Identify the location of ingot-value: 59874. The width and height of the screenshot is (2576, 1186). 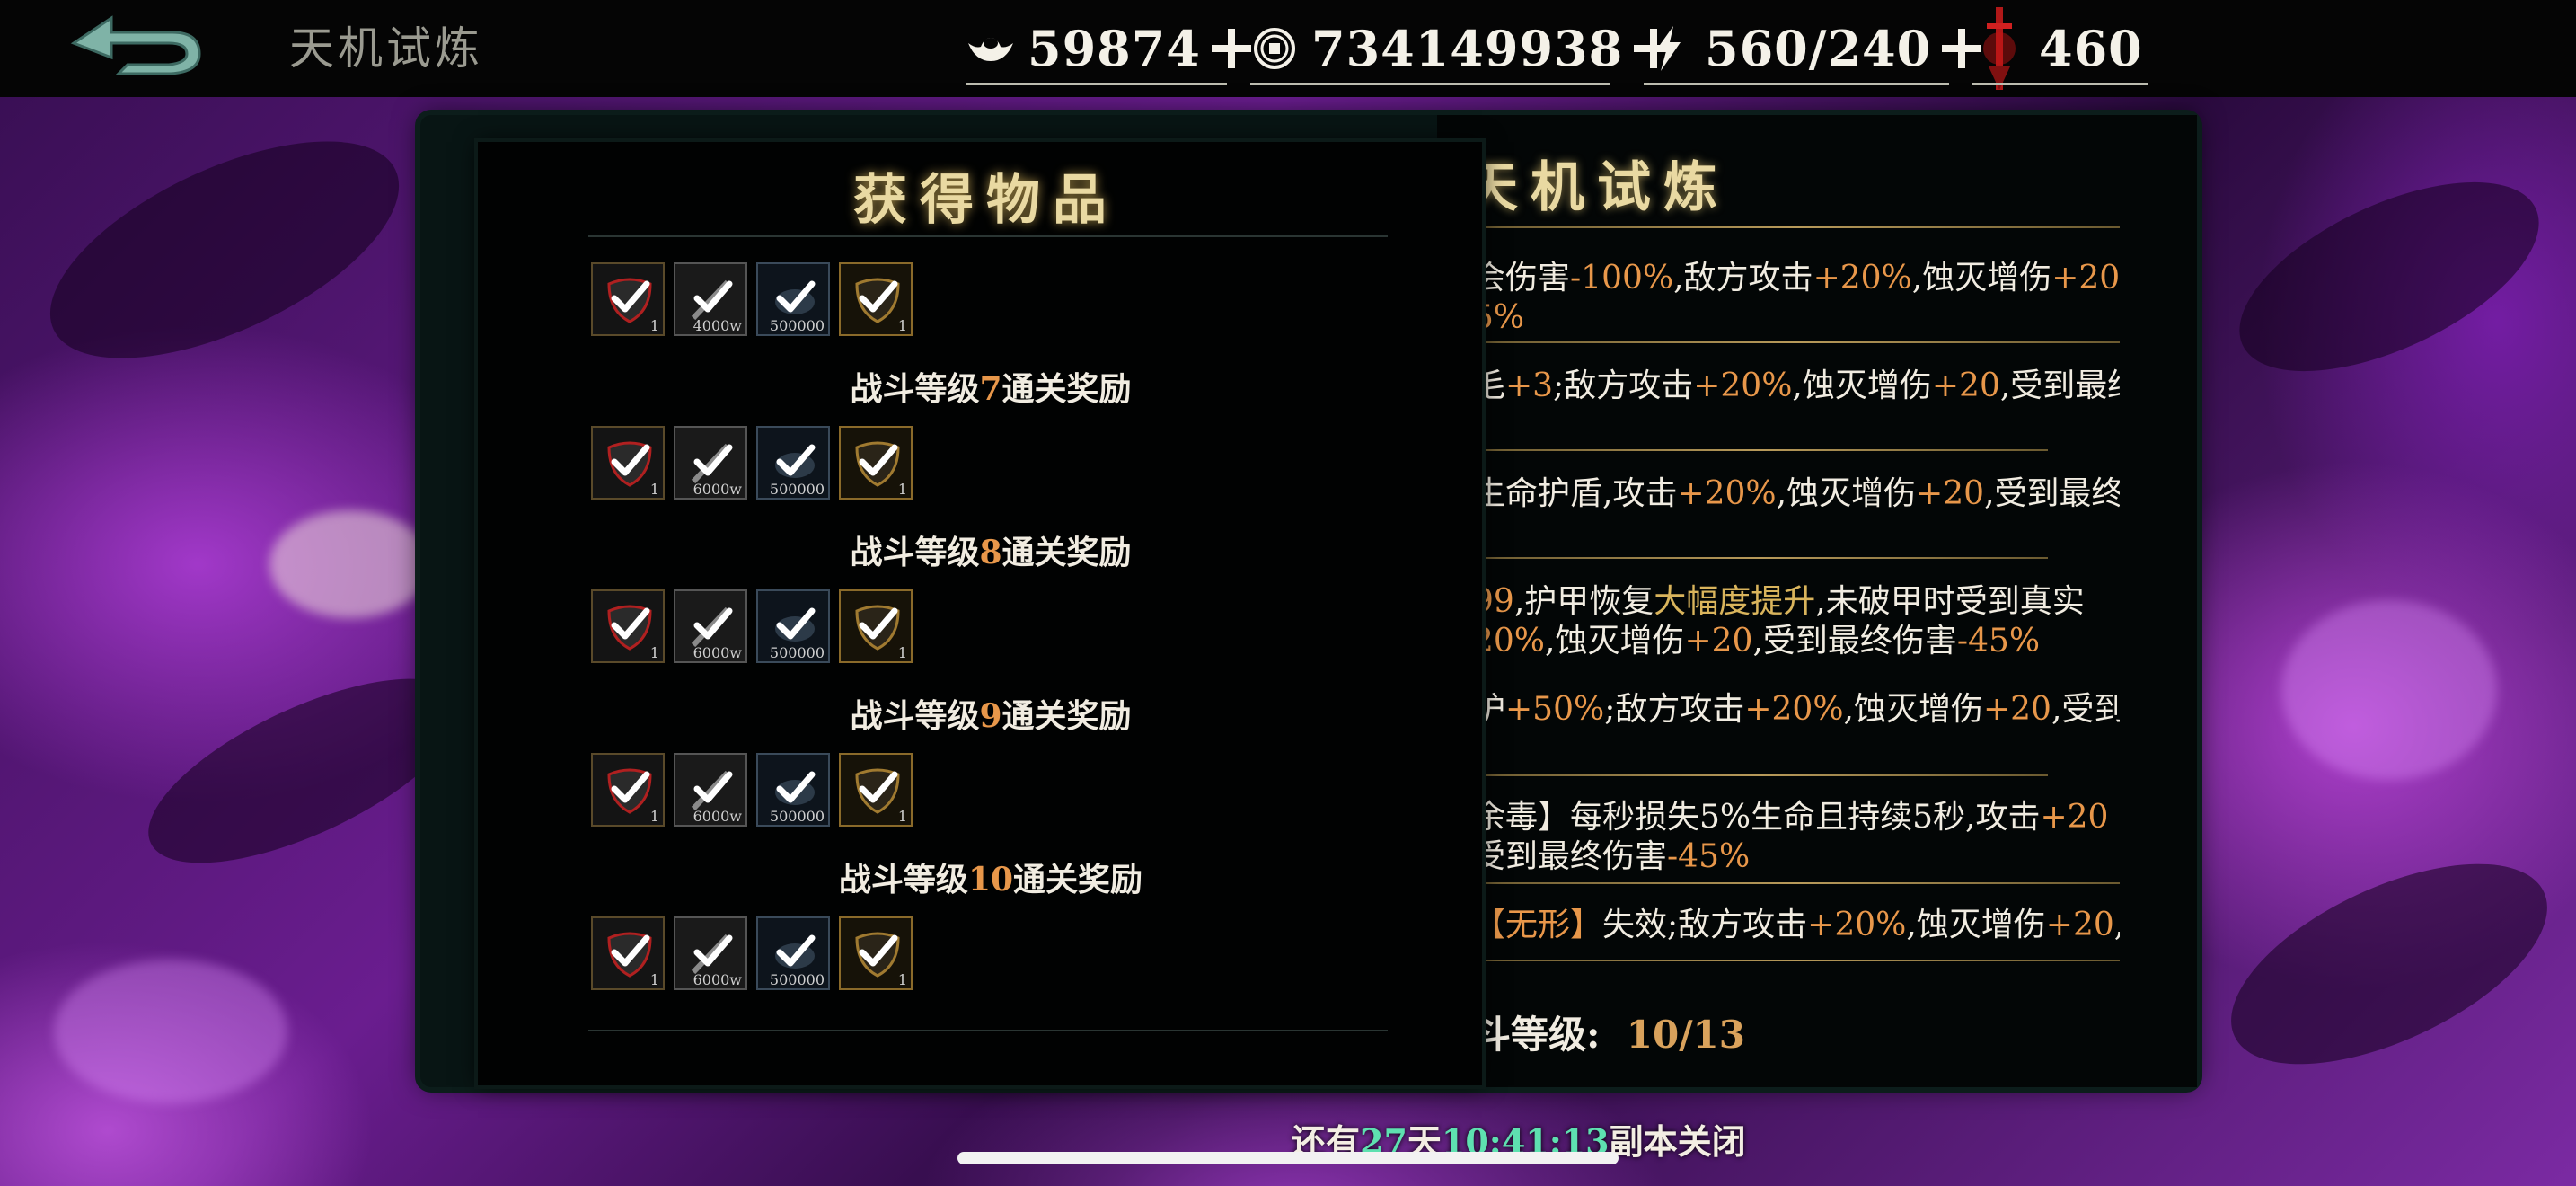
(1114, 48).